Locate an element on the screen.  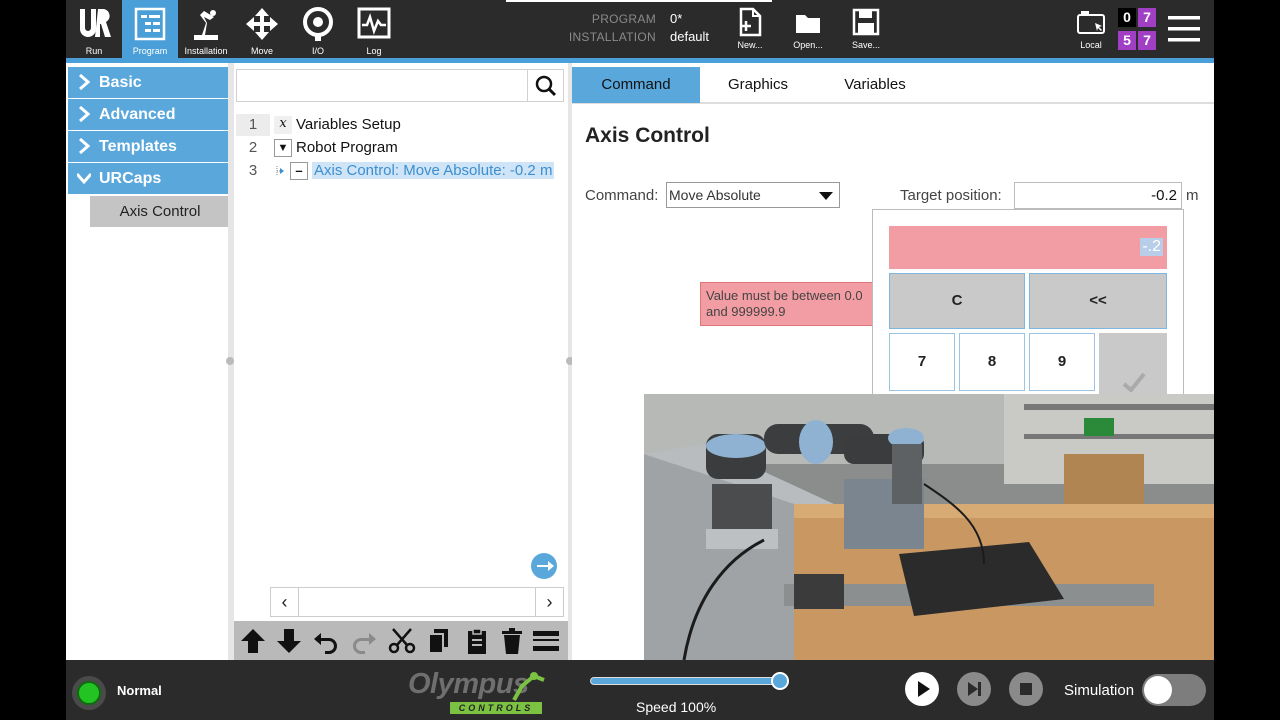
nav-io: I/O is located at coordinates (318, 29).